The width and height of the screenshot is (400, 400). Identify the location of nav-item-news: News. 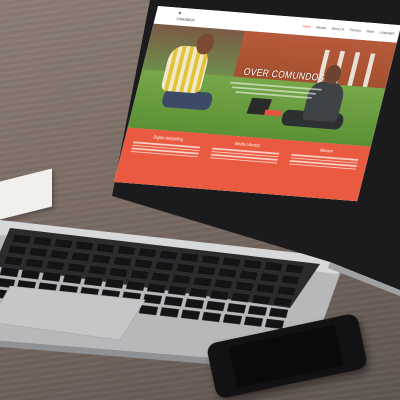
(370, 31).